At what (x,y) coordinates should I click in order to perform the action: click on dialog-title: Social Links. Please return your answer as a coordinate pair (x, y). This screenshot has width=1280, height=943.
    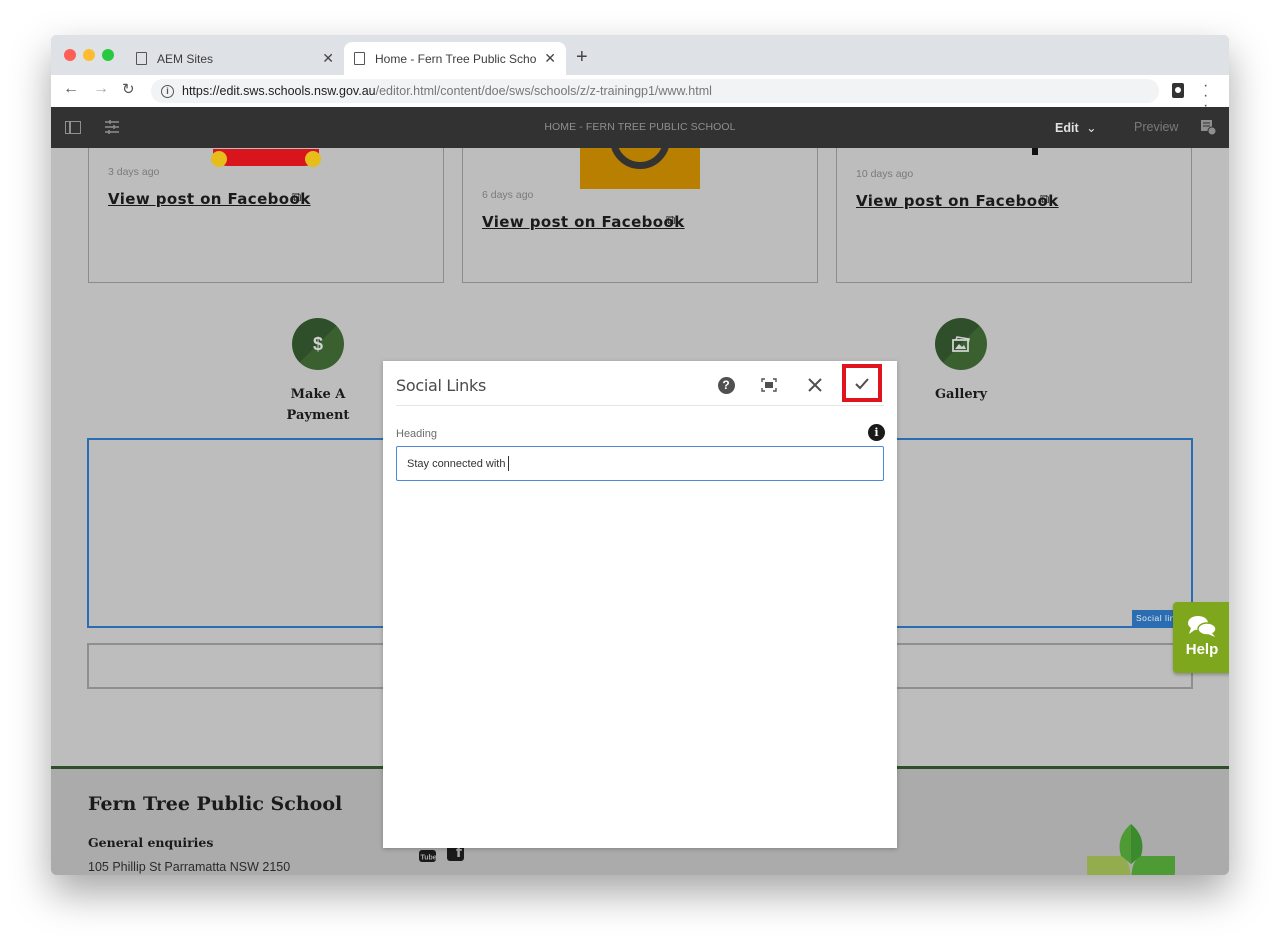
    Looking at the image, I should click on (441, 385).